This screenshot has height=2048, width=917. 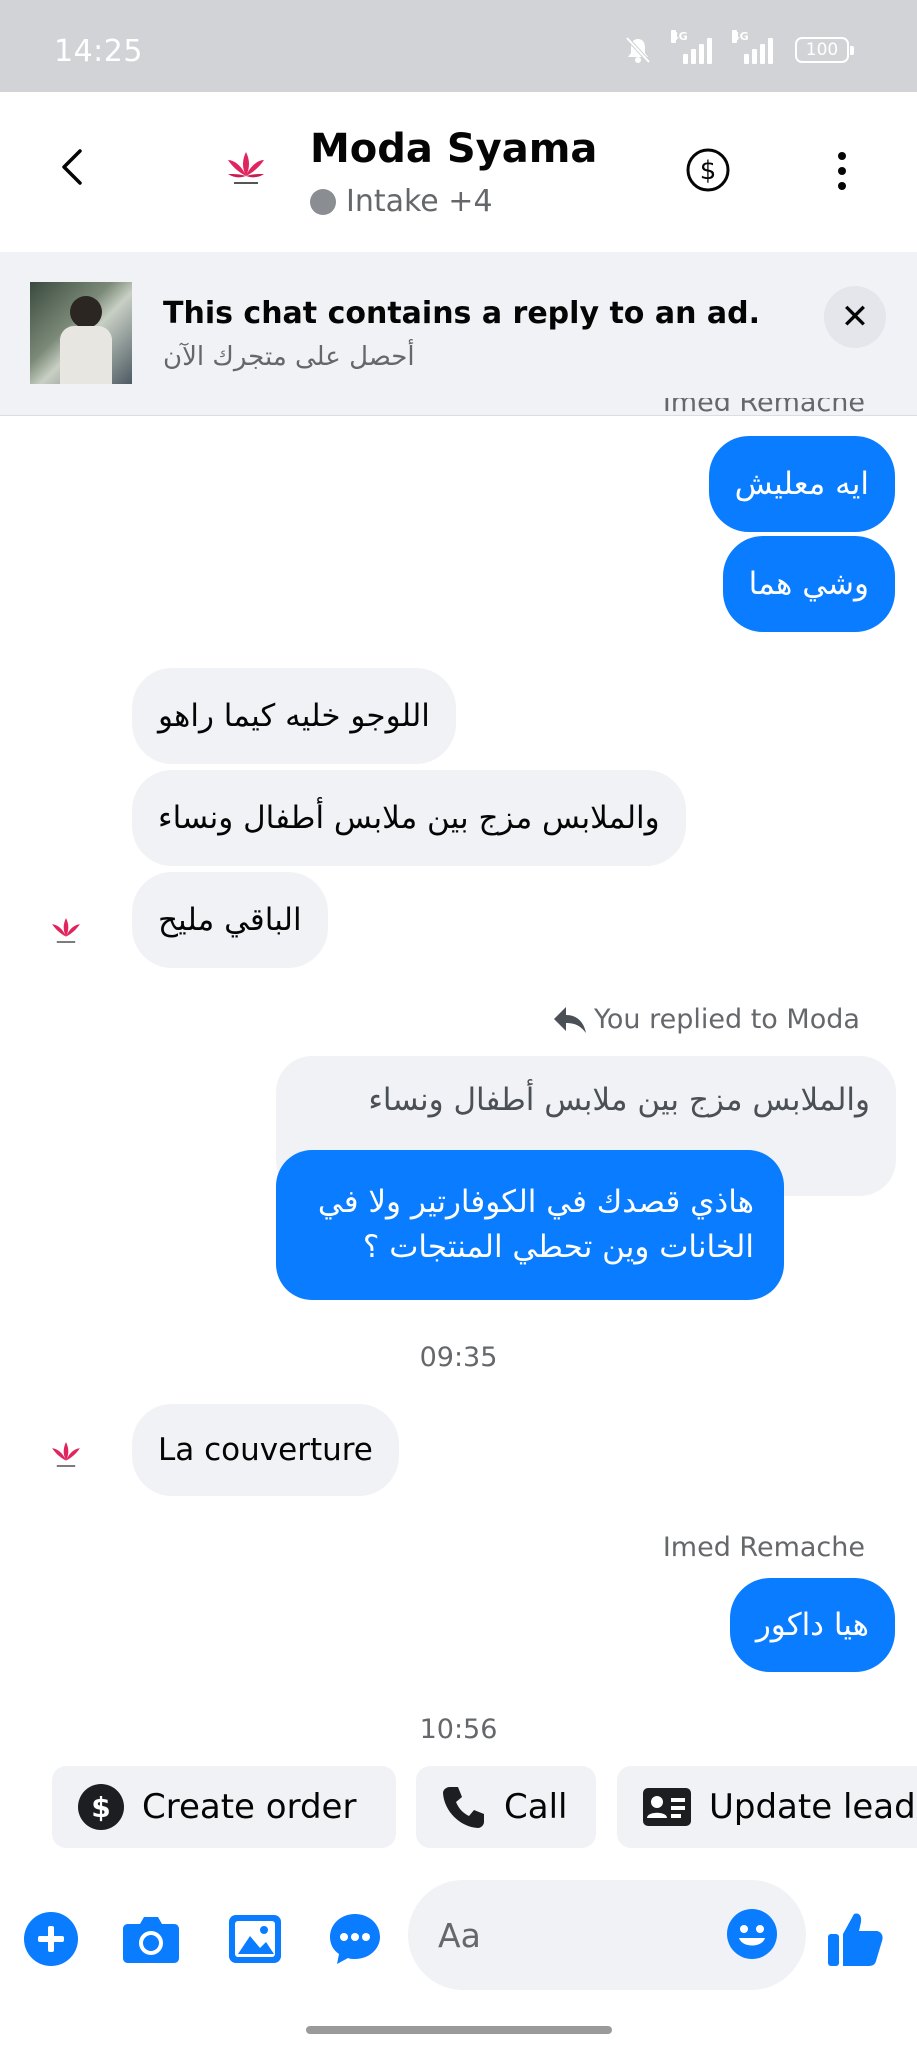 I want to click on back-button, so click(x=73, y=167).